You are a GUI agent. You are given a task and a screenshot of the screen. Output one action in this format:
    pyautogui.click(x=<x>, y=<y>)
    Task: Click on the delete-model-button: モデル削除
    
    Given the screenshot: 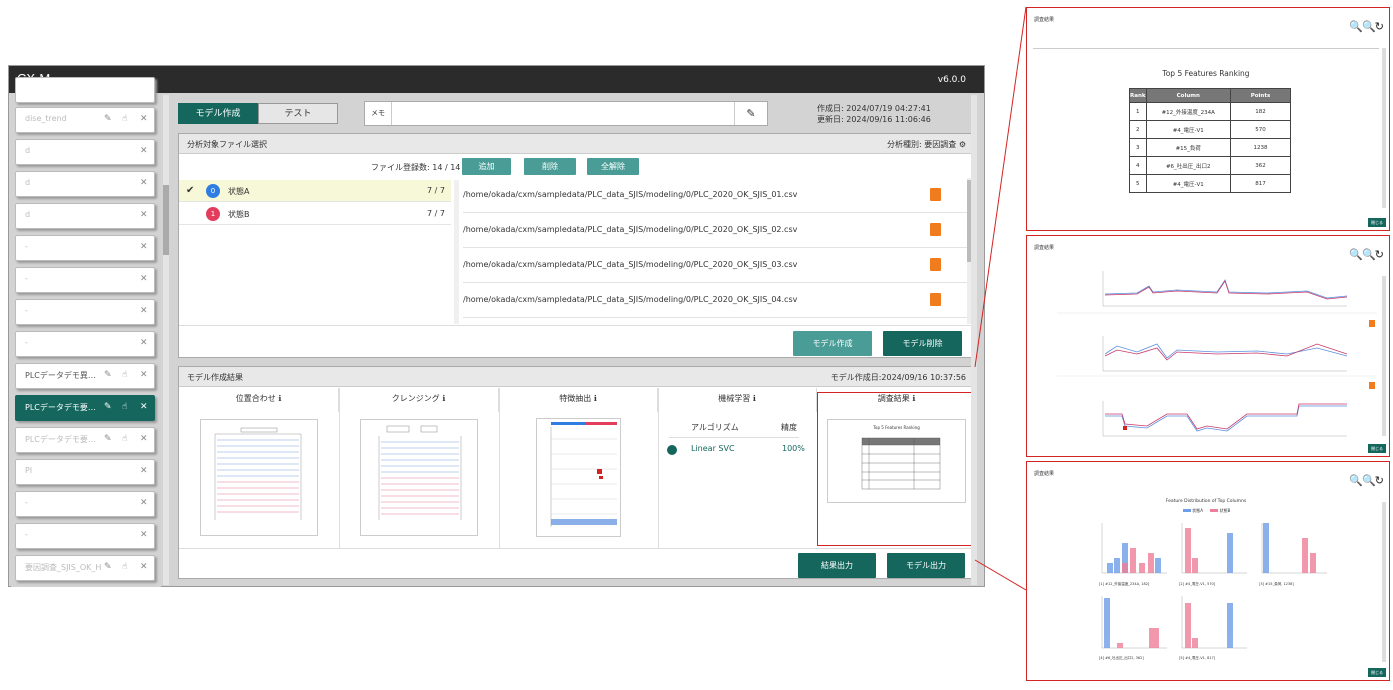 What is the action you would take?
    pyautogui.click(x=922, y=343)
    